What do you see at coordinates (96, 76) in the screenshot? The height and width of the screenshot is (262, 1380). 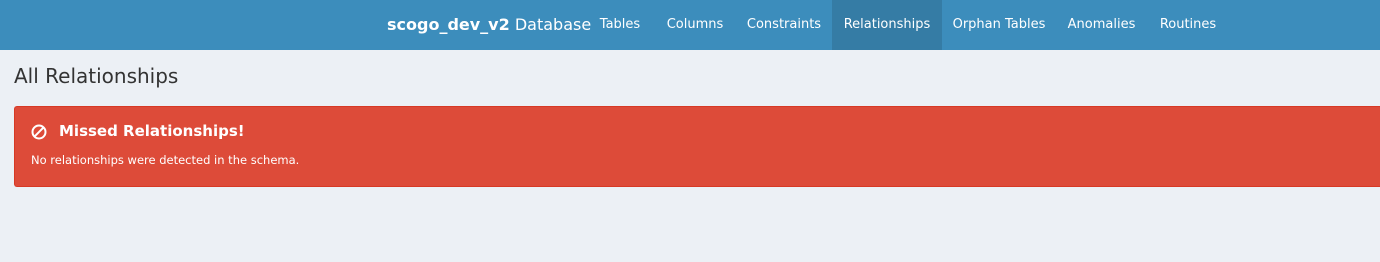 I see `page-title: All Relationships` at bounding box center [96, 76].